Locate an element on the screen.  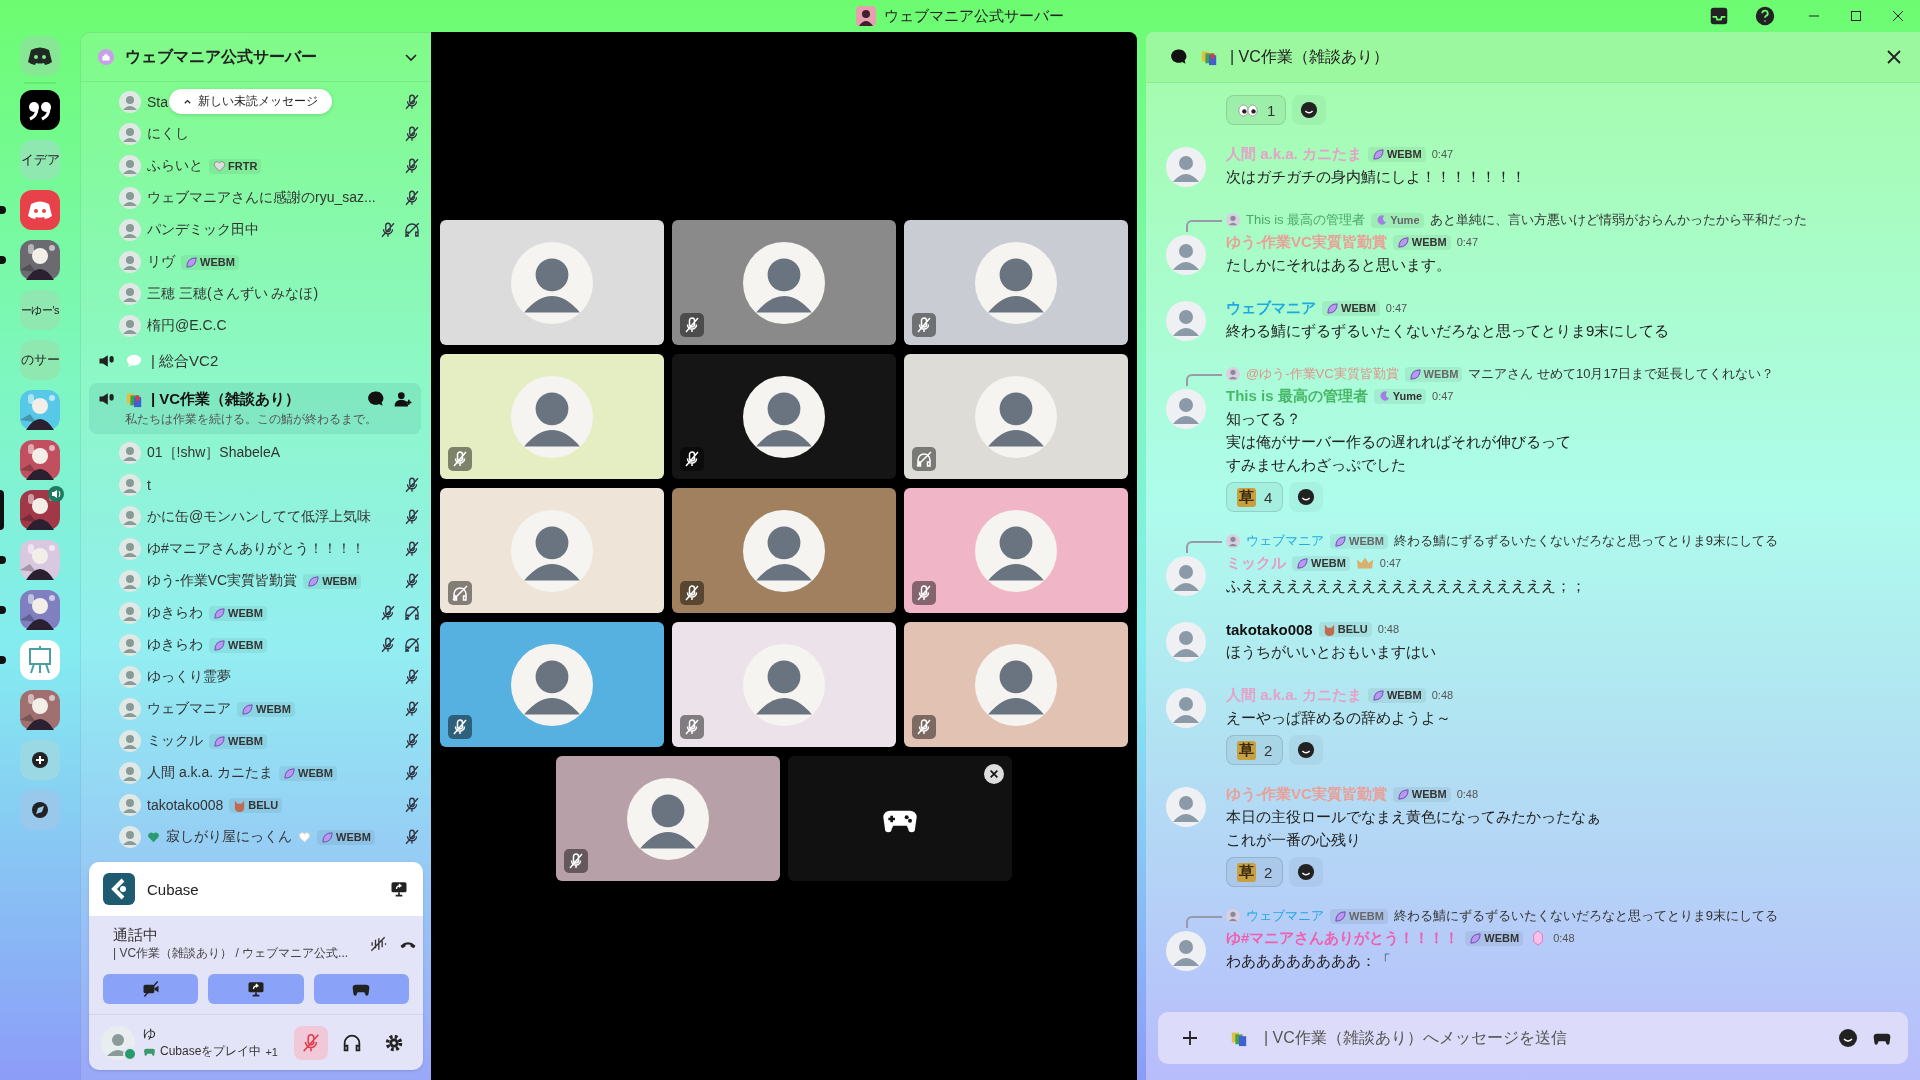
message-field: | VC作業（雑談あり）へメッセージを送信 is located at coordinates (1543, 1038).